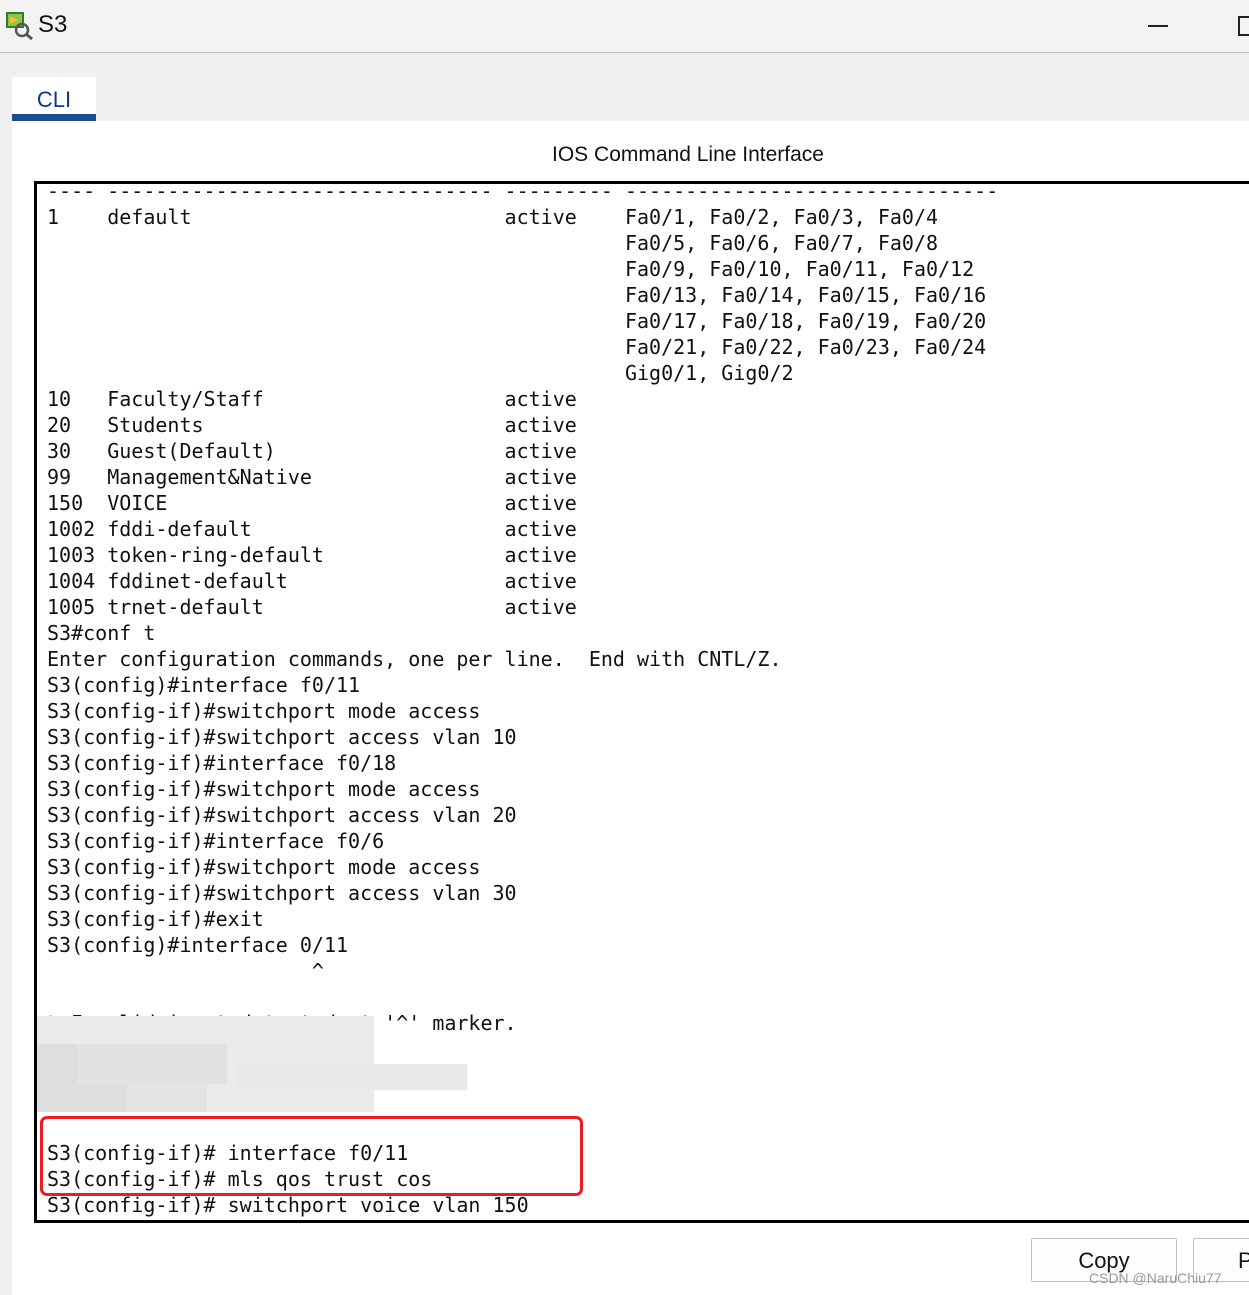  Describe the element at coordinates (101, 633) in the screenshot. I see `terminal-line: S3#conf t` at that location.